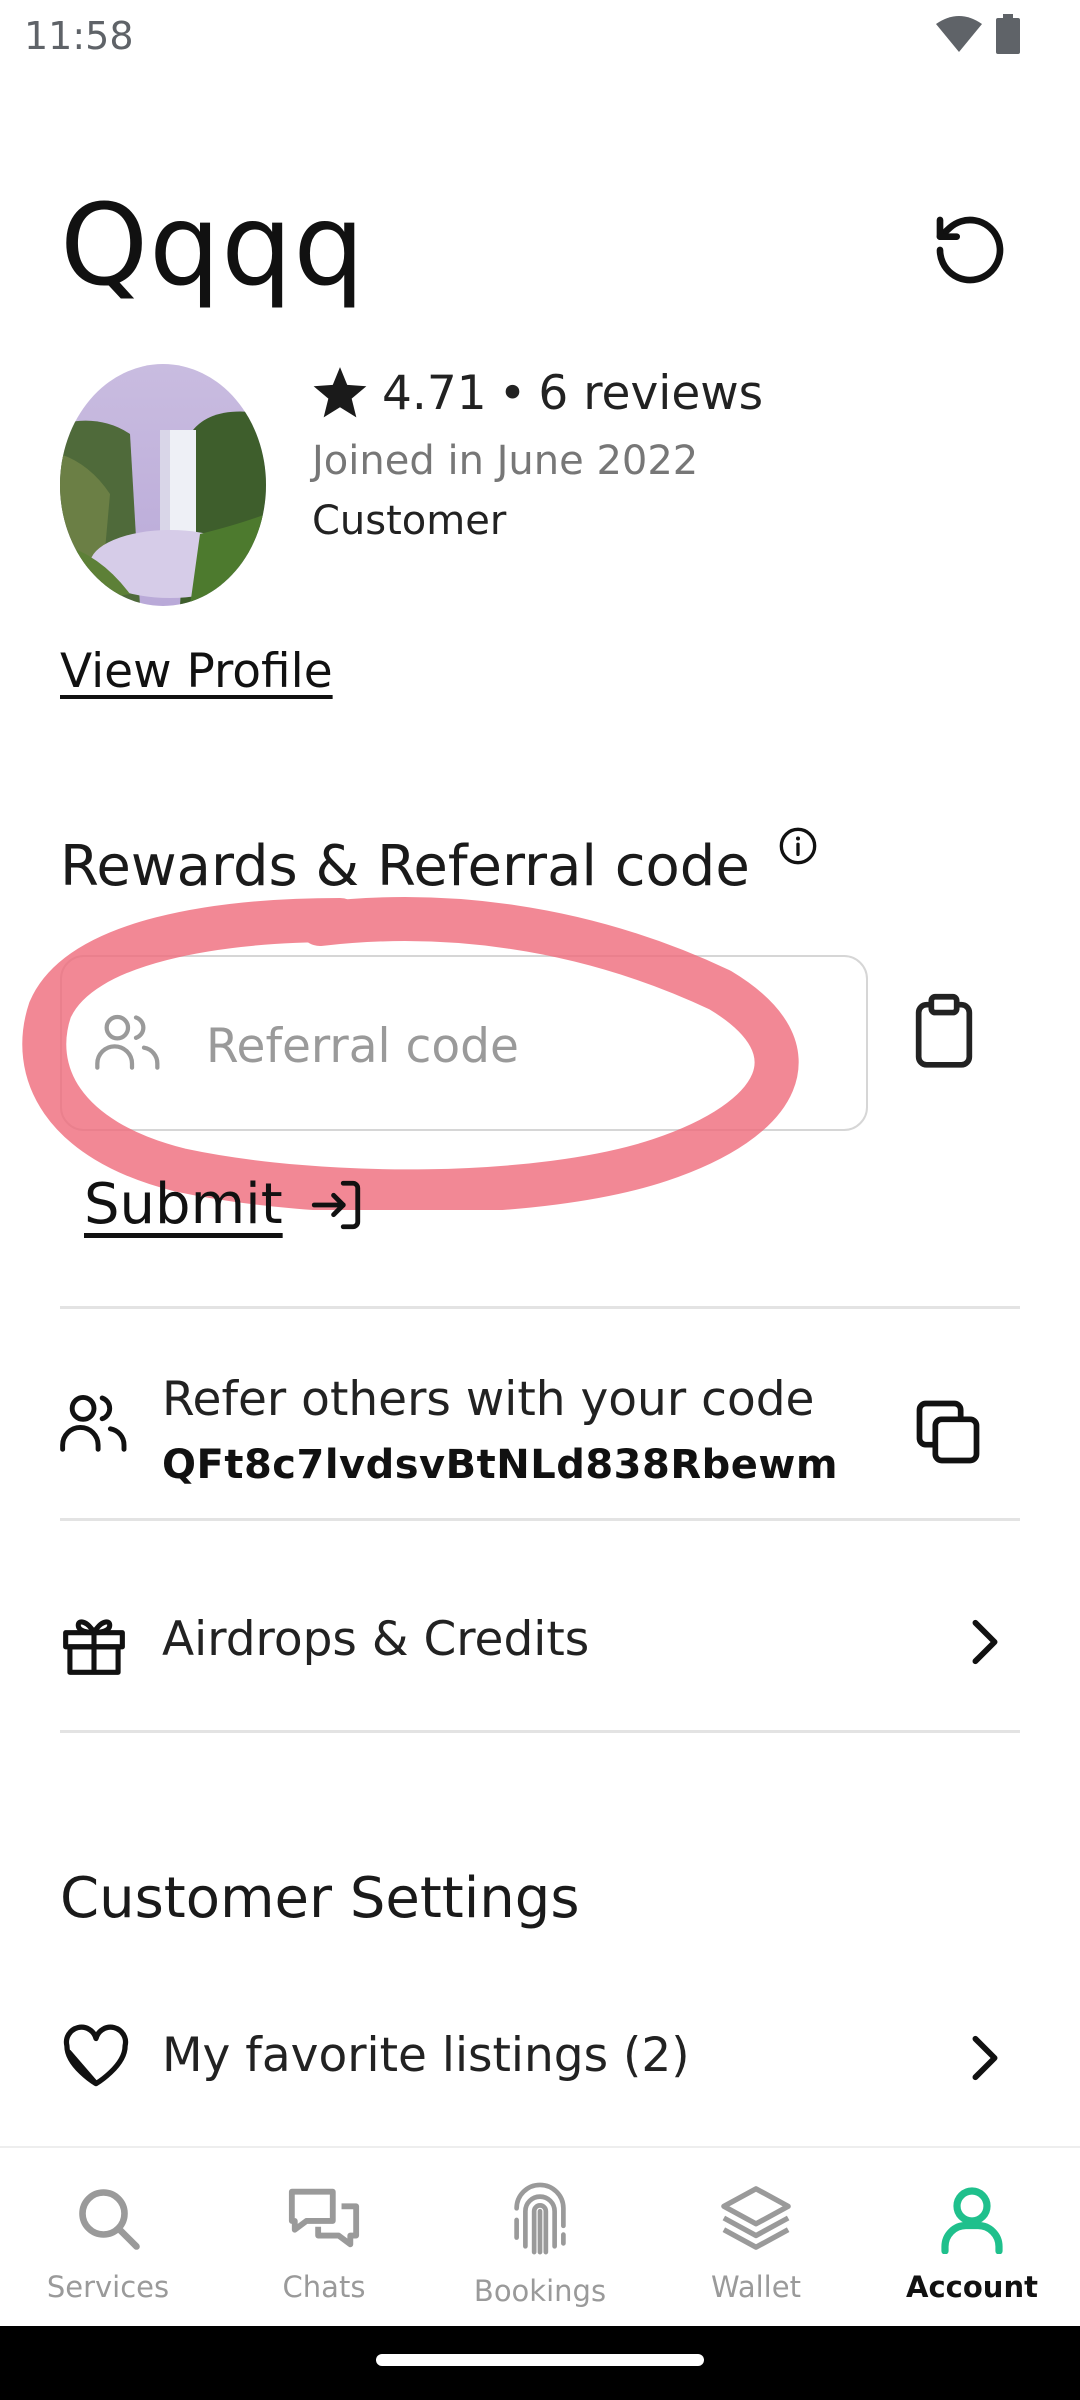 The height and width of the screenshot is (2400, 1080). What do you see at coordinates (540, 2291) in the screenshot?
I see `tab-label: Bookings` at bounding box center [540, 2291].